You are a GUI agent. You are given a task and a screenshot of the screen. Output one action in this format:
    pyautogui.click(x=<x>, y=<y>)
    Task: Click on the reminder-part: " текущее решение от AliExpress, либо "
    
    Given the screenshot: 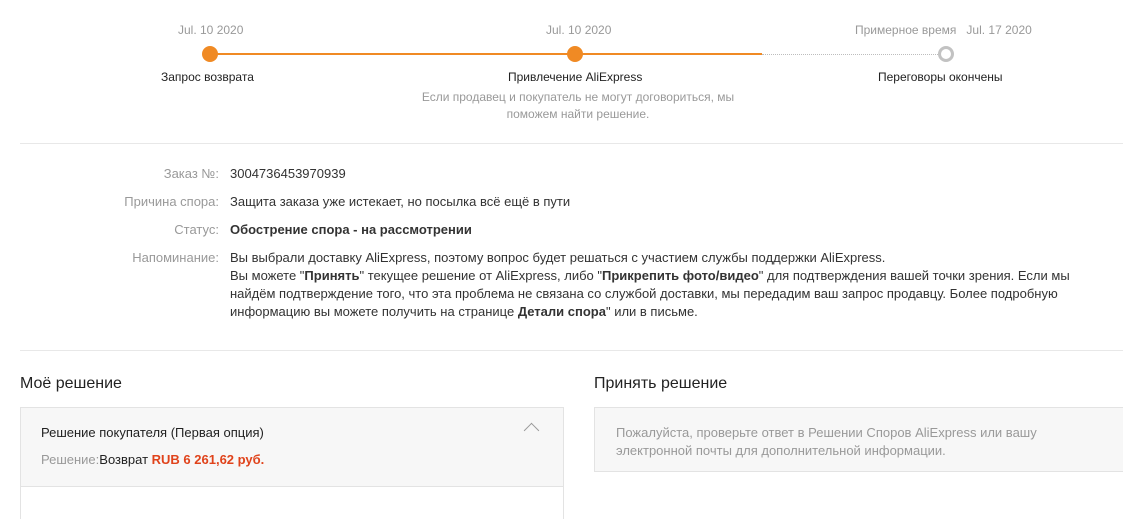 What is the action you would take?
    pyautogui.click(x=481, y=275)
    